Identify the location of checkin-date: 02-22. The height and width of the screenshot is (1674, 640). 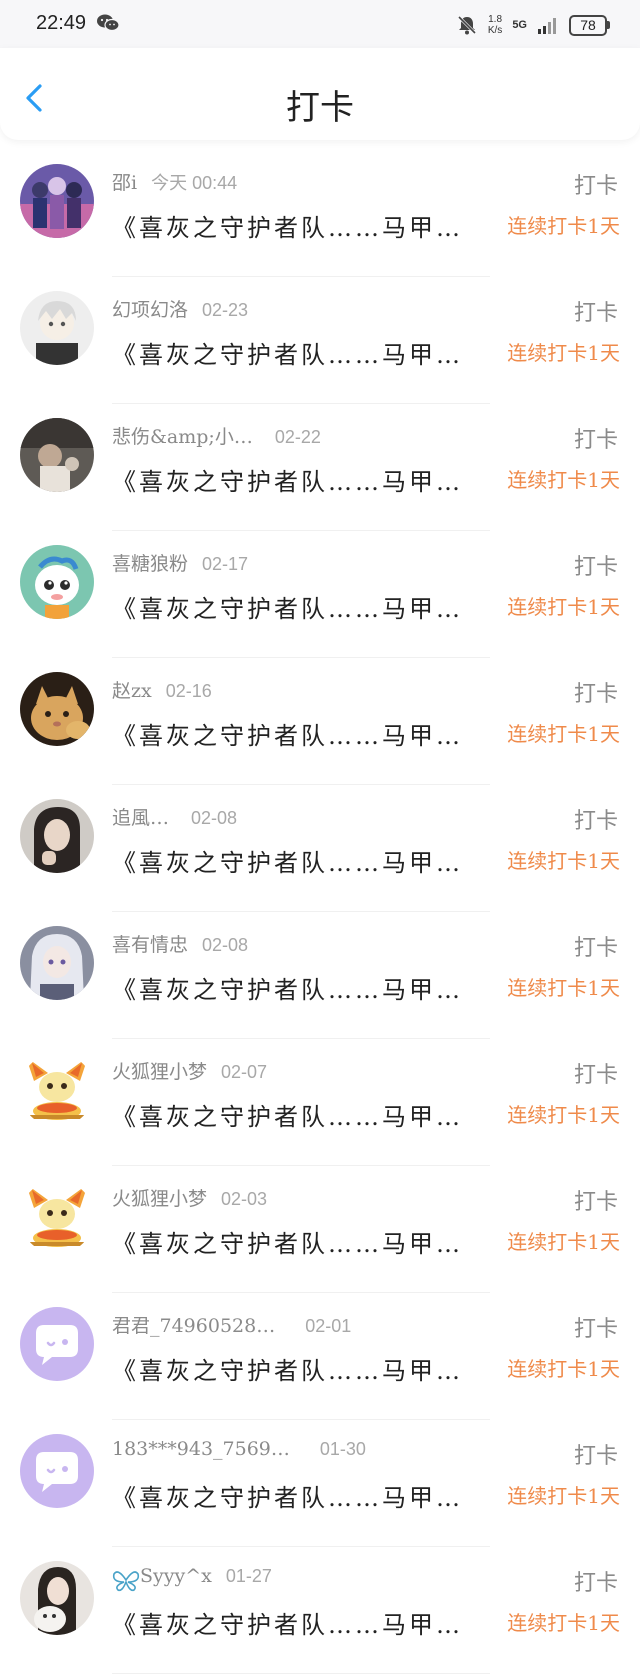
(297, 437).